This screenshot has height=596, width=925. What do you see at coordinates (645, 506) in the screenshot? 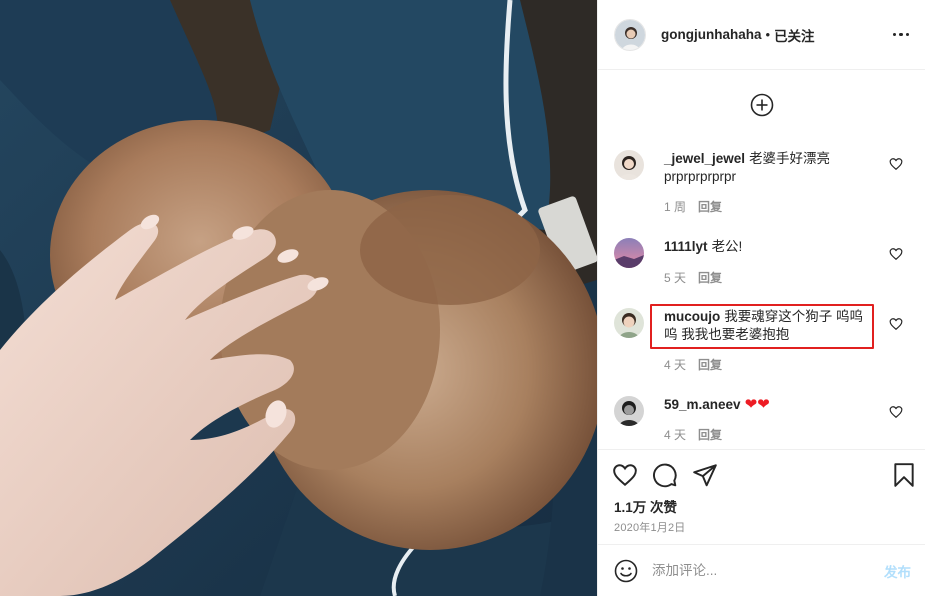
I see `like-count: 1.1万 次赞` at bounding box center [645, 506].